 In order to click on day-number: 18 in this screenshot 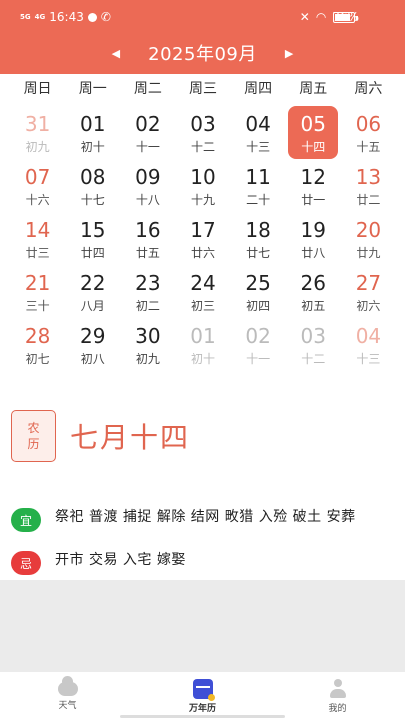, I will do `click(258, 230)`.